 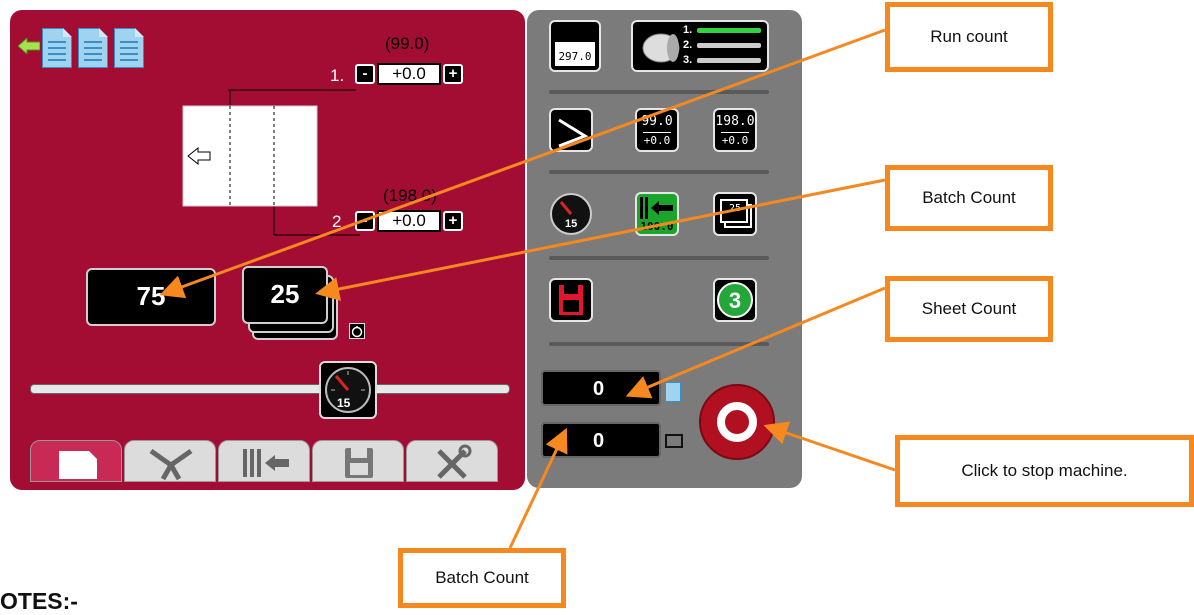 I want to click on callout-stop: Click to stop machine., so click(x=1044, y=471).